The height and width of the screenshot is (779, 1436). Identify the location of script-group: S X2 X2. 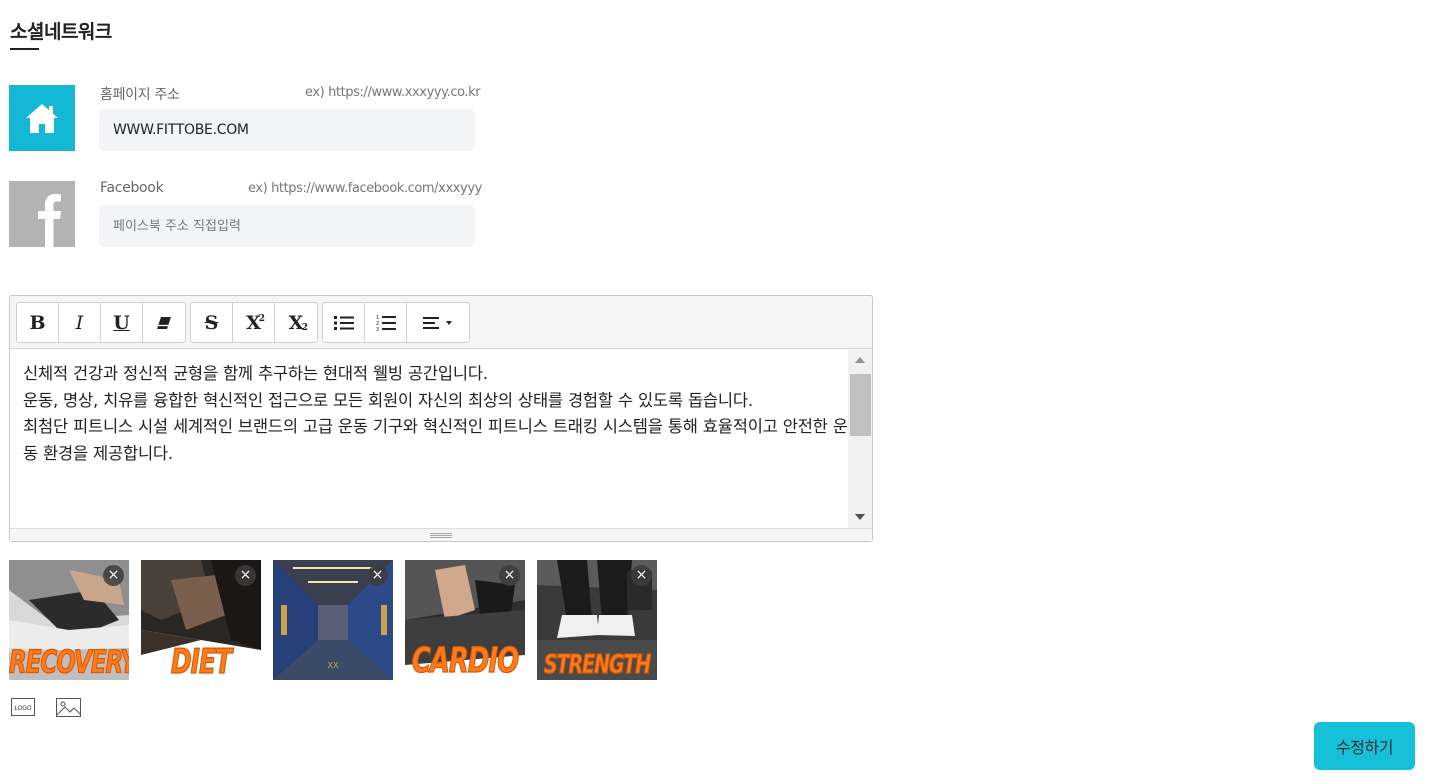
(254, 322).